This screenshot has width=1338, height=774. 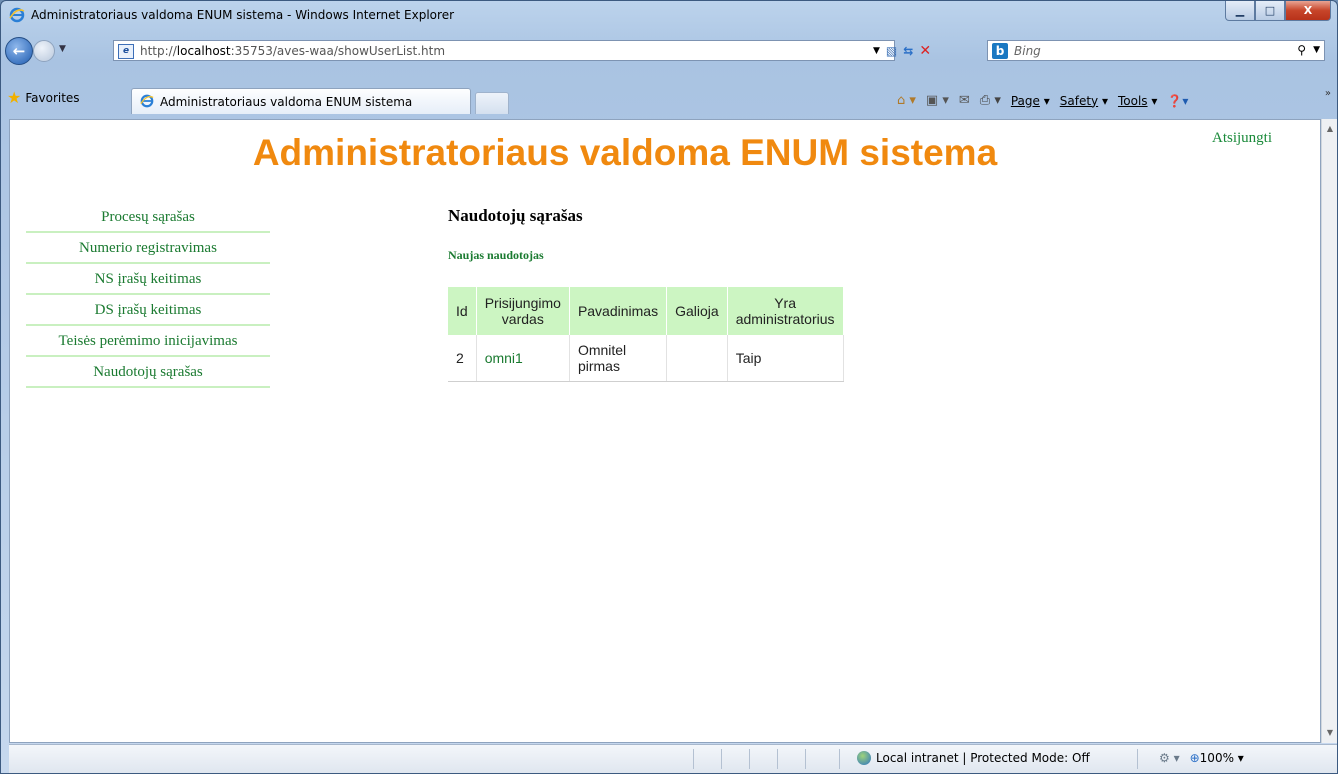 What do you see at coordinates (1169, 758) in the screenshot?
I see `popup-blocker-icon: ⚙ ▾` at bounding box center [1169, 758].